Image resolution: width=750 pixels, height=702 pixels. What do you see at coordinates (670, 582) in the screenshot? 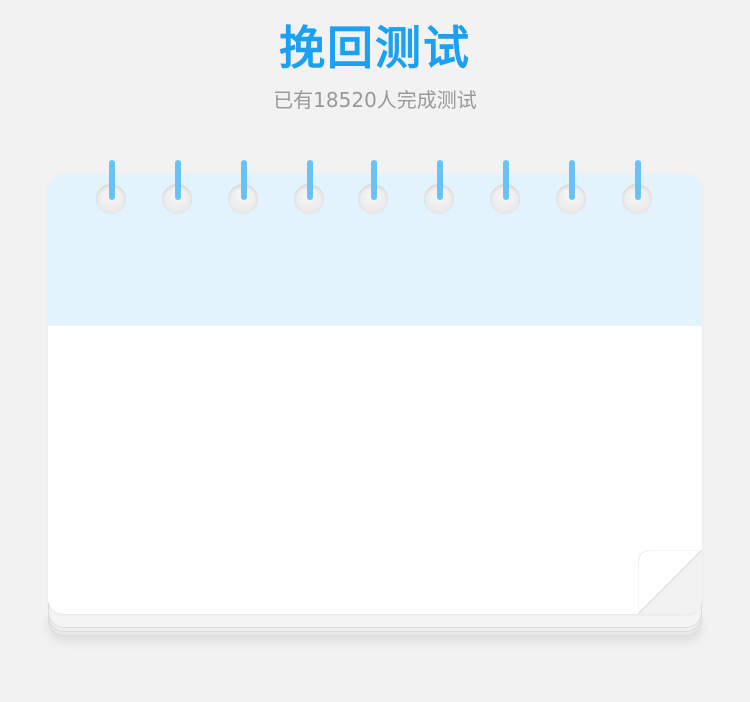
I see `page-curl-icon` at bounding box center [670, 582].